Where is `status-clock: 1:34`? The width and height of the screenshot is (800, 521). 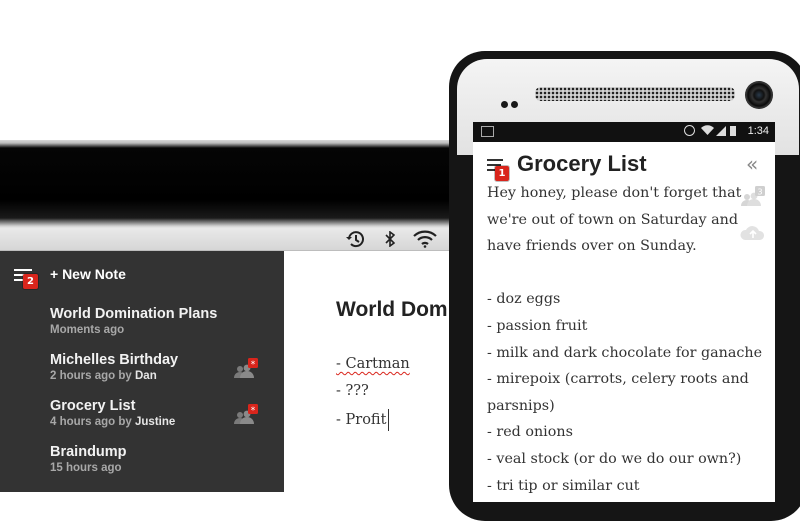 status-clock: 1:34 is located at coordinates (758, 131).